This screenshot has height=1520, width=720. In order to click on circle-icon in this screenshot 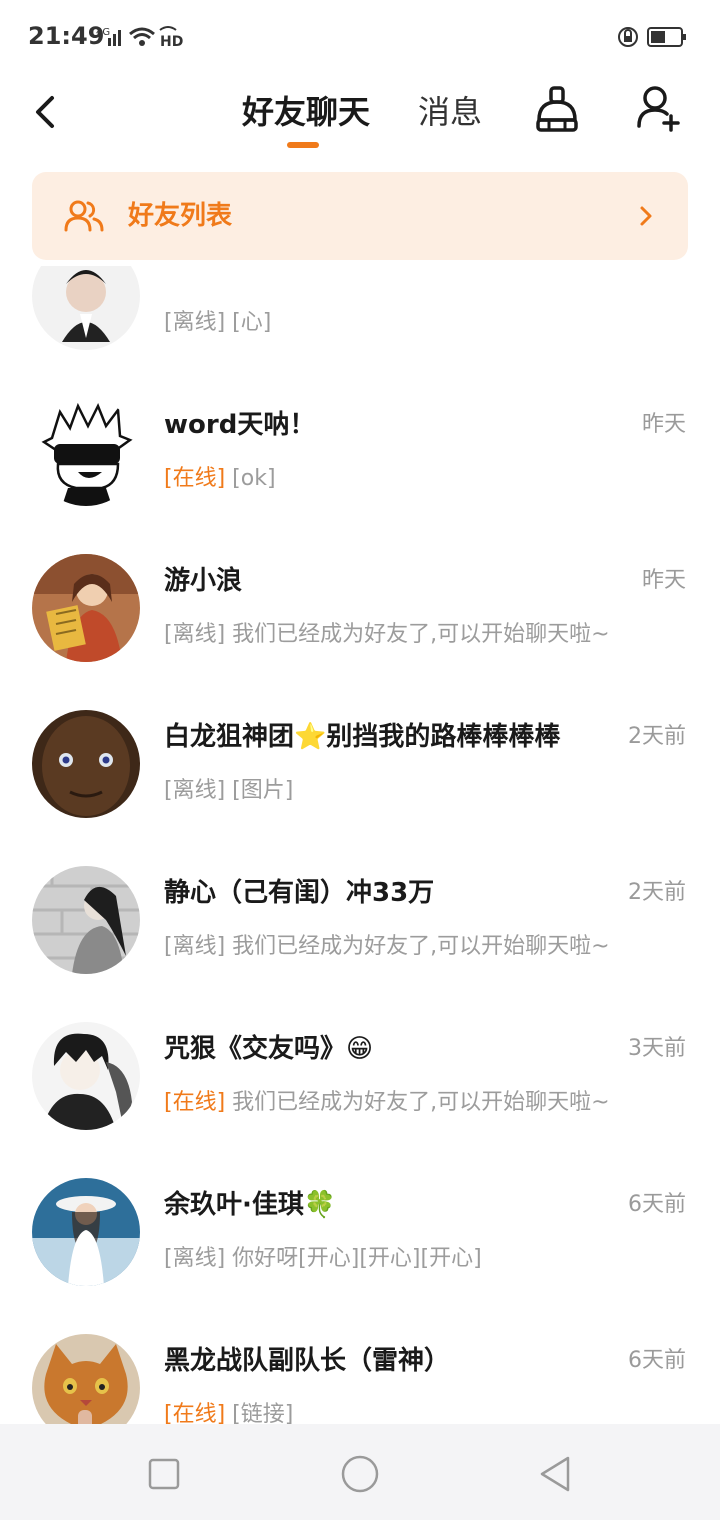, I will do `click(360, 1474)`.